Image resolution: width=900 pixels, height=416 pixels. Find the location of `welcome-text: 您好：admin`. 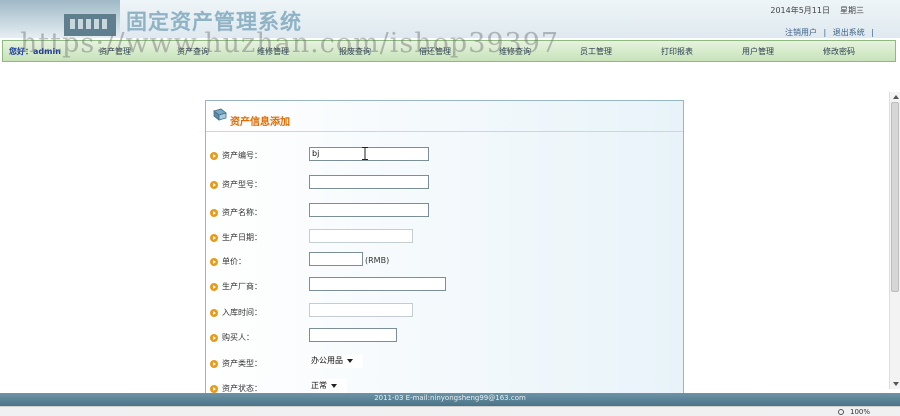

welcome-text: 您好：admin is located at coordinates (35, 51).